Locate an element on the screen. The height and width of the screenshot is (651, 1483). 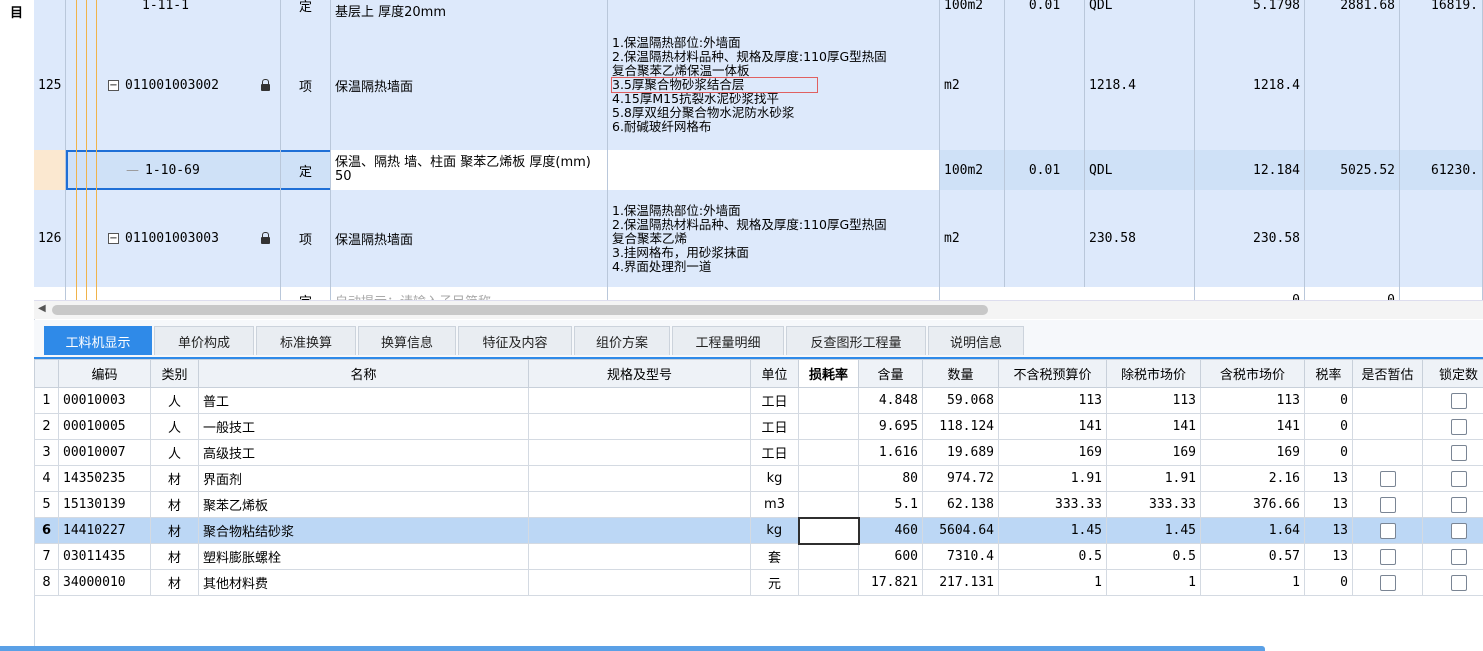
market-price-inc-tax: 1 is located at coordinates (1252, 582).